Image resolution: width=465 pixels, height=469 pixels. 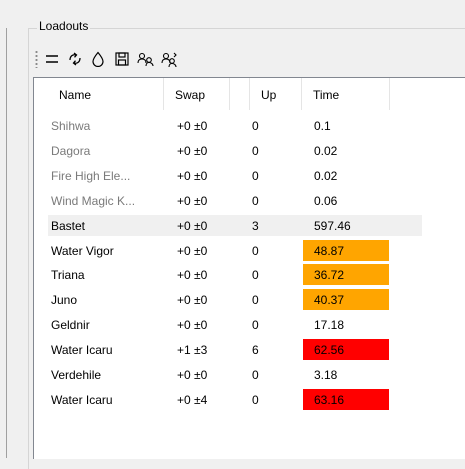 What do you see at coordinates (235, 150) in the screenshot?
I see `table-row: Dagora +0 ±0 0 0.02` at bounding box center [235, 150].